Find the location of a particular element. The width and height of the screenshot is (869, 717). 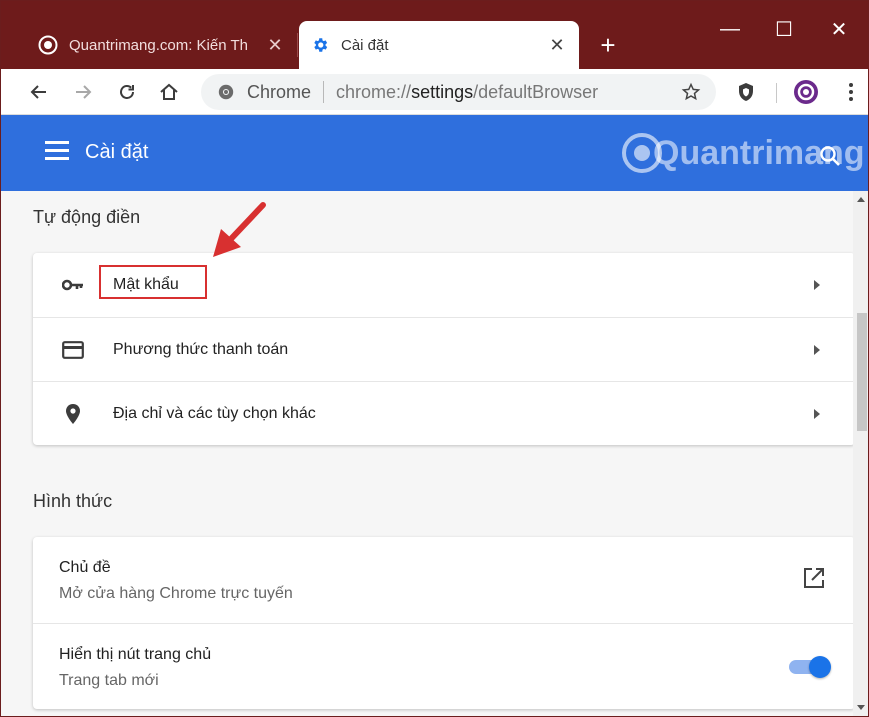

tab-title: Cài đặt is located at coordinates (365, 45).